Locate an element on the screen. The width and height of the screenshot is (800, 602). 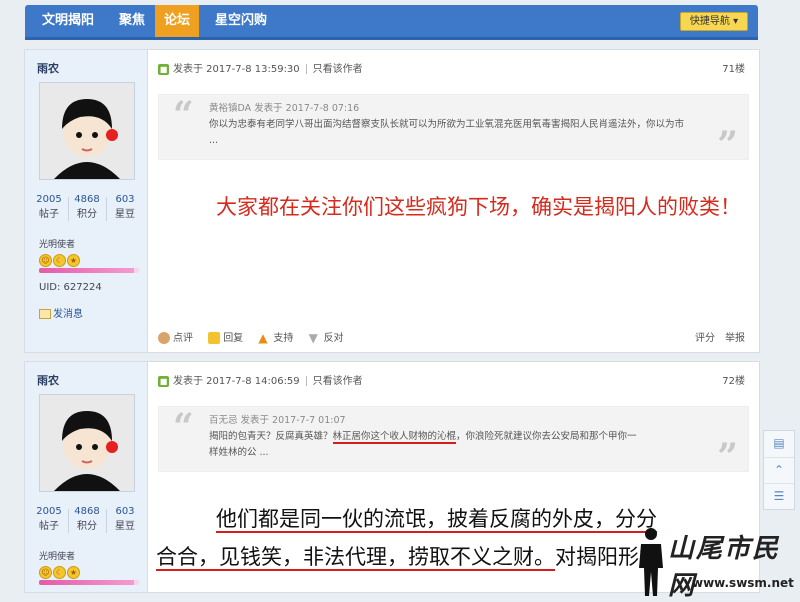
quick-nav-button: 快捷导航 ▾ is located at coordinates (714, 21).